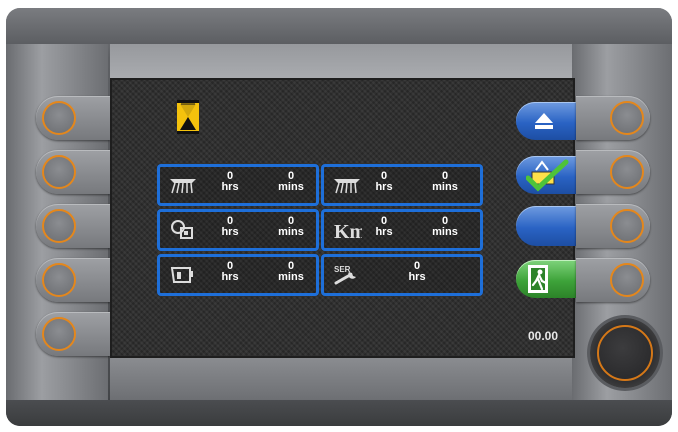 The height and width of the screenshot is (432, 678). I want to click on km-icon: Km, so click(348, 231).